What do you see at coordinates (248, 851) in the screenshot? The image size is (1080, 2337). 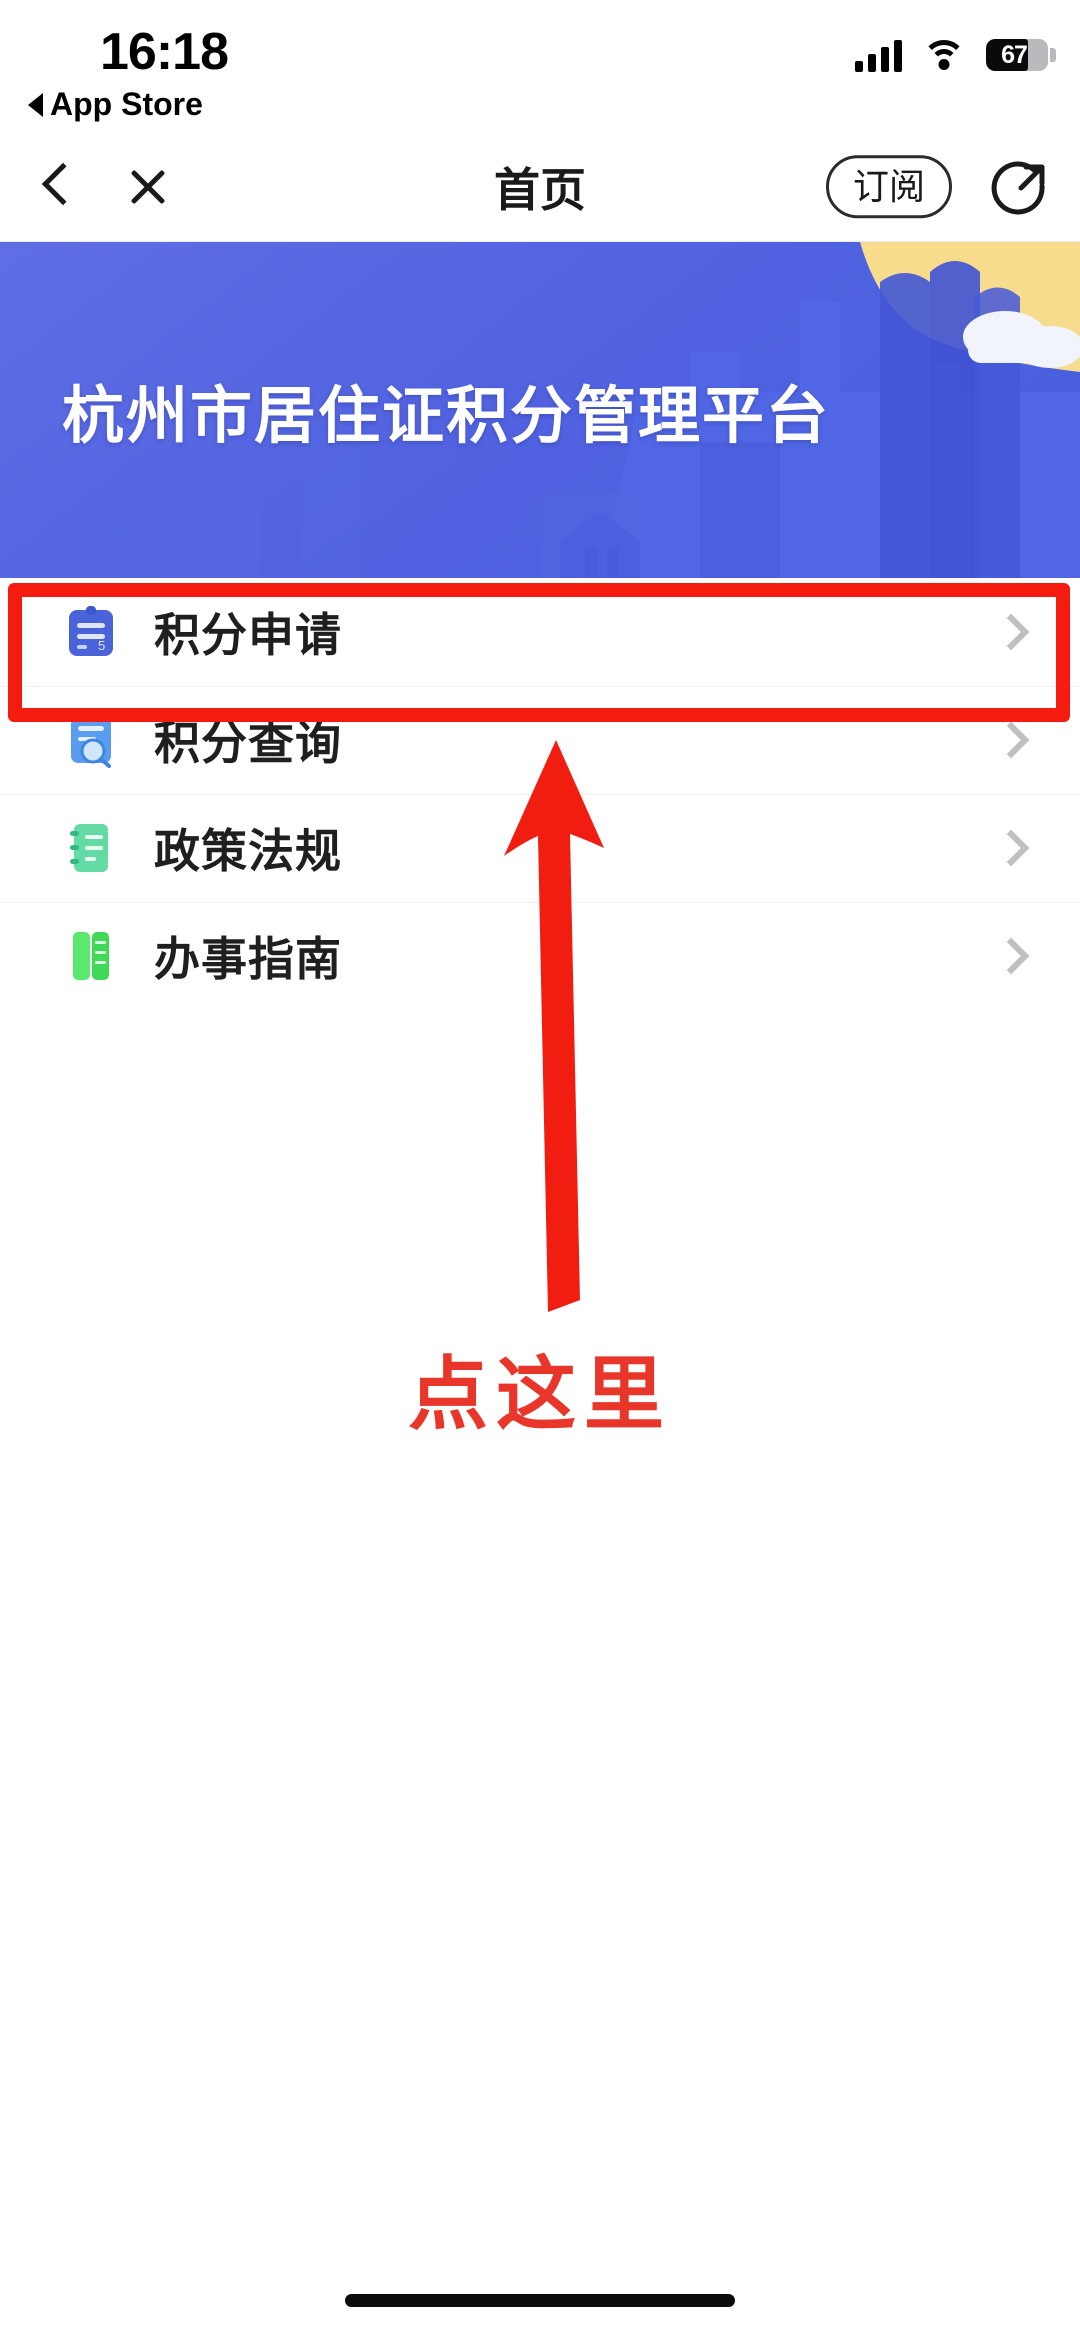 I see `menu-item-label: 政策法规` at bounding box center [248, 851].